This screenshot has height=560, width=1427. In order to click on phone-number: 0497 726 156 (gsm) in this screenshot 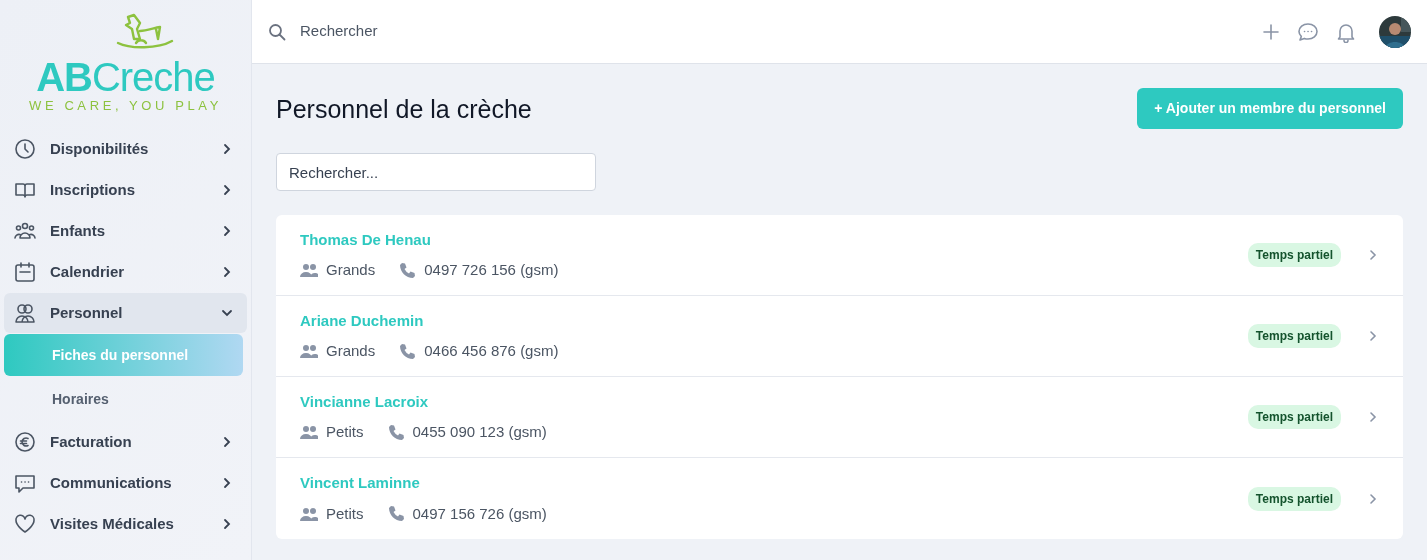, I will do `click(491, 270)`.